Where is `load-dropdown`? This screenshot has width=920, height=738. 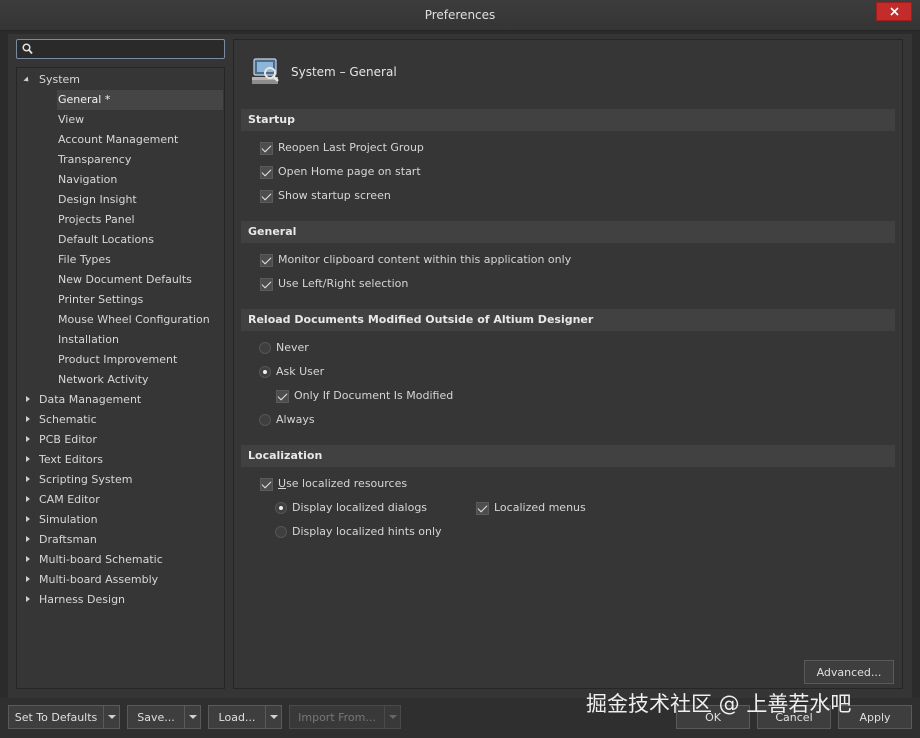
load-dropdown is located at coordinates (274, 717).